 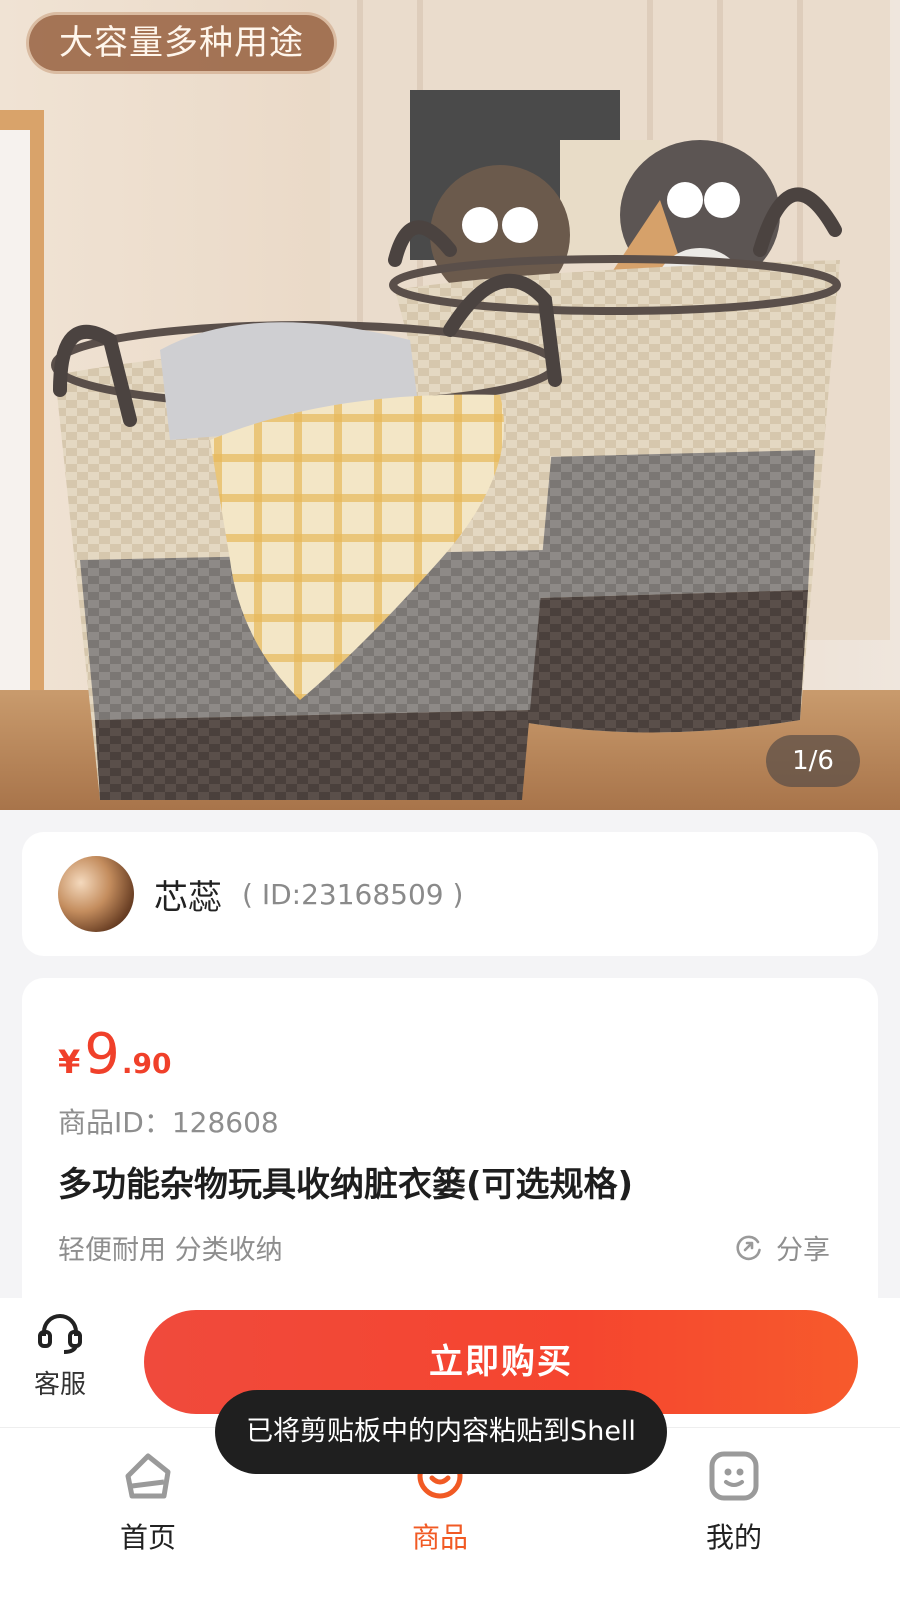 I want to click on customer-service-label: 客服, so click(x=59, y=1385).